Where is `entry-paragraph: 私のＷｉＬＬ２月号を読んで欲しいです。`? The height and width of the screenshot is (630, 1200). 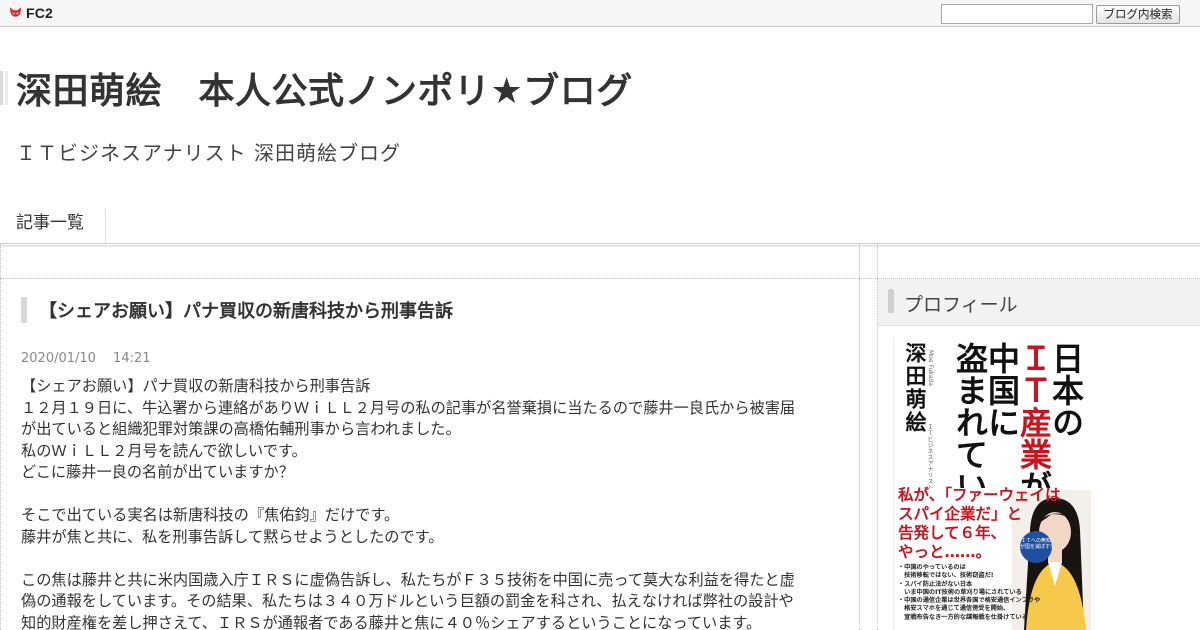
entry-paragraph: 私のＷｉＬＬ２月号を読んで欲しいです。 is located at coordinates (164, 450).